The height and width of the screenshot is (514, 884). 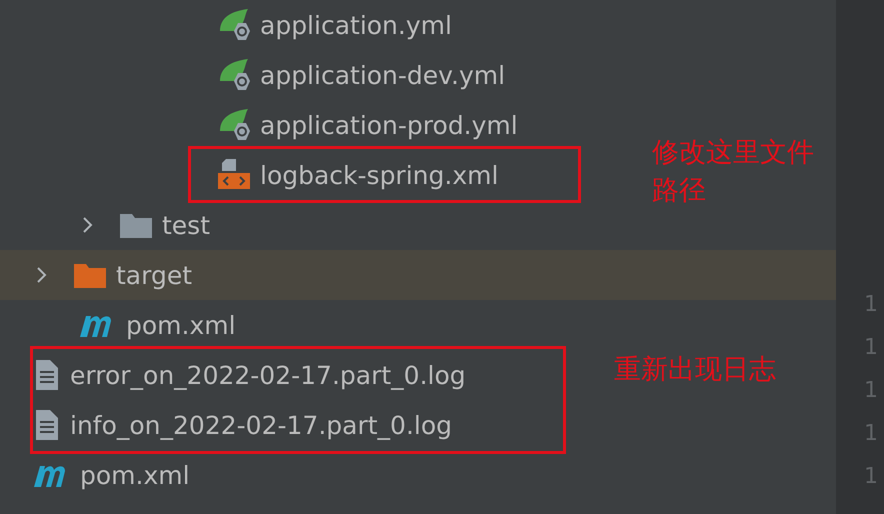 I want to click on file-name: application.yml, so click(x=356, y=25).